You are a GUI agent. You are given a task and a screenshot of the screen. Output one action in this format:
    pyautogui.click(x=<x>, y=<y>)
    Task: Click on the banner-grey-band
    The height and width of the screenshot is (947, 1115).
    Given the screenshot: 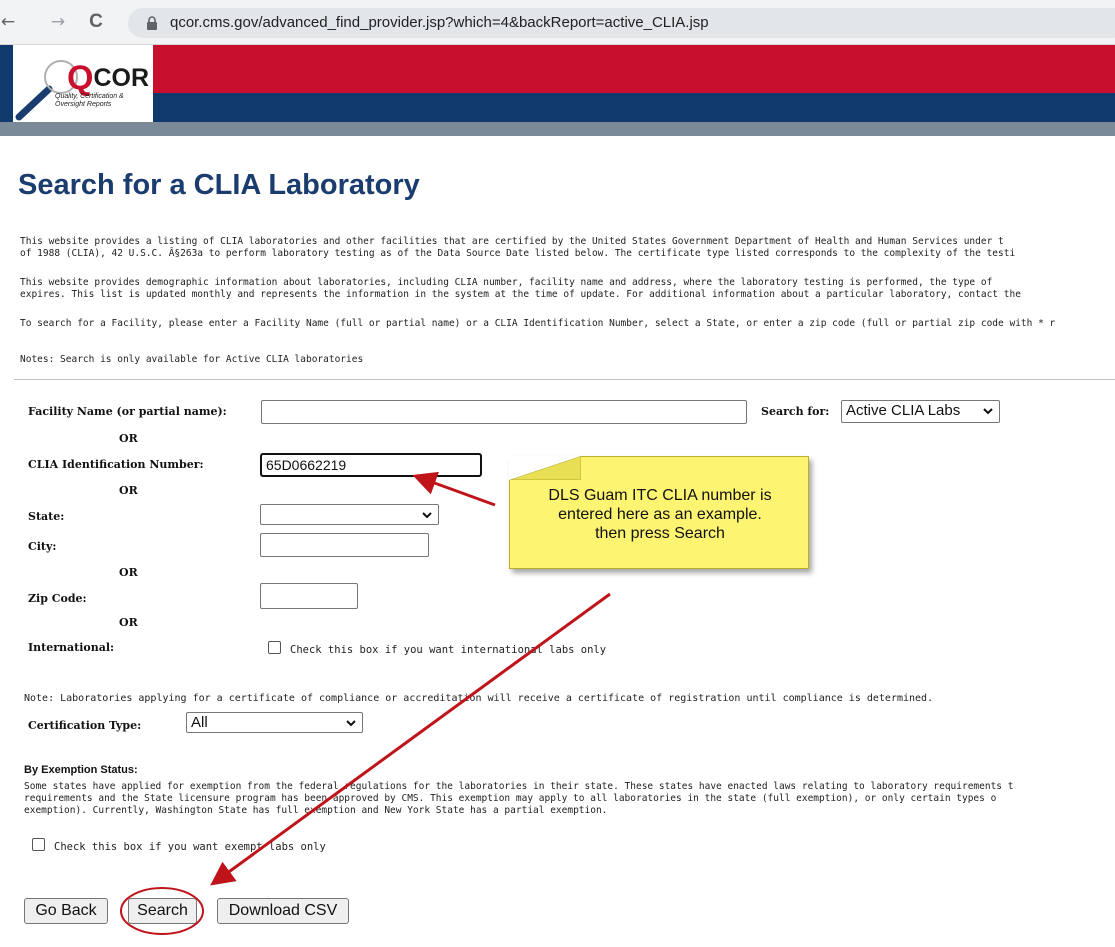 What is the action you would take?
    pyautogui.click(x=557, y=129)
    